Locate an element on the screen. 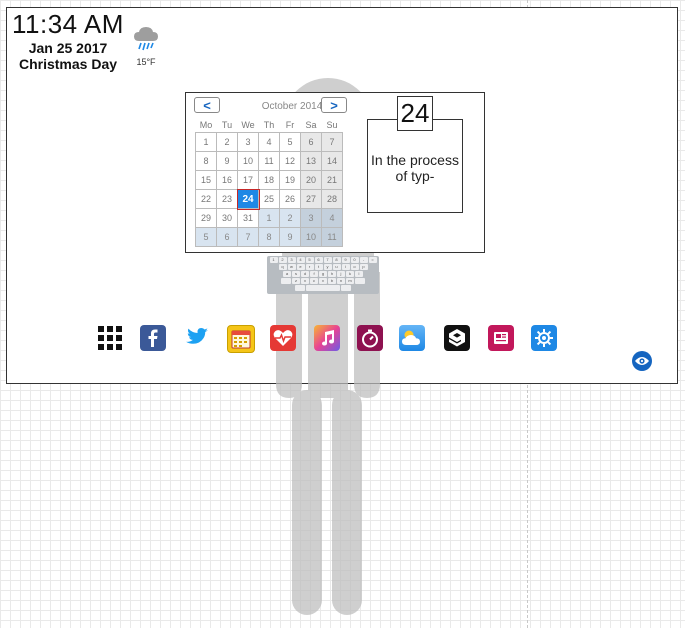 Image resolution: width=685 pixels, height=628 pixels. keyboard-key: j is located at coordinates (341, 274).